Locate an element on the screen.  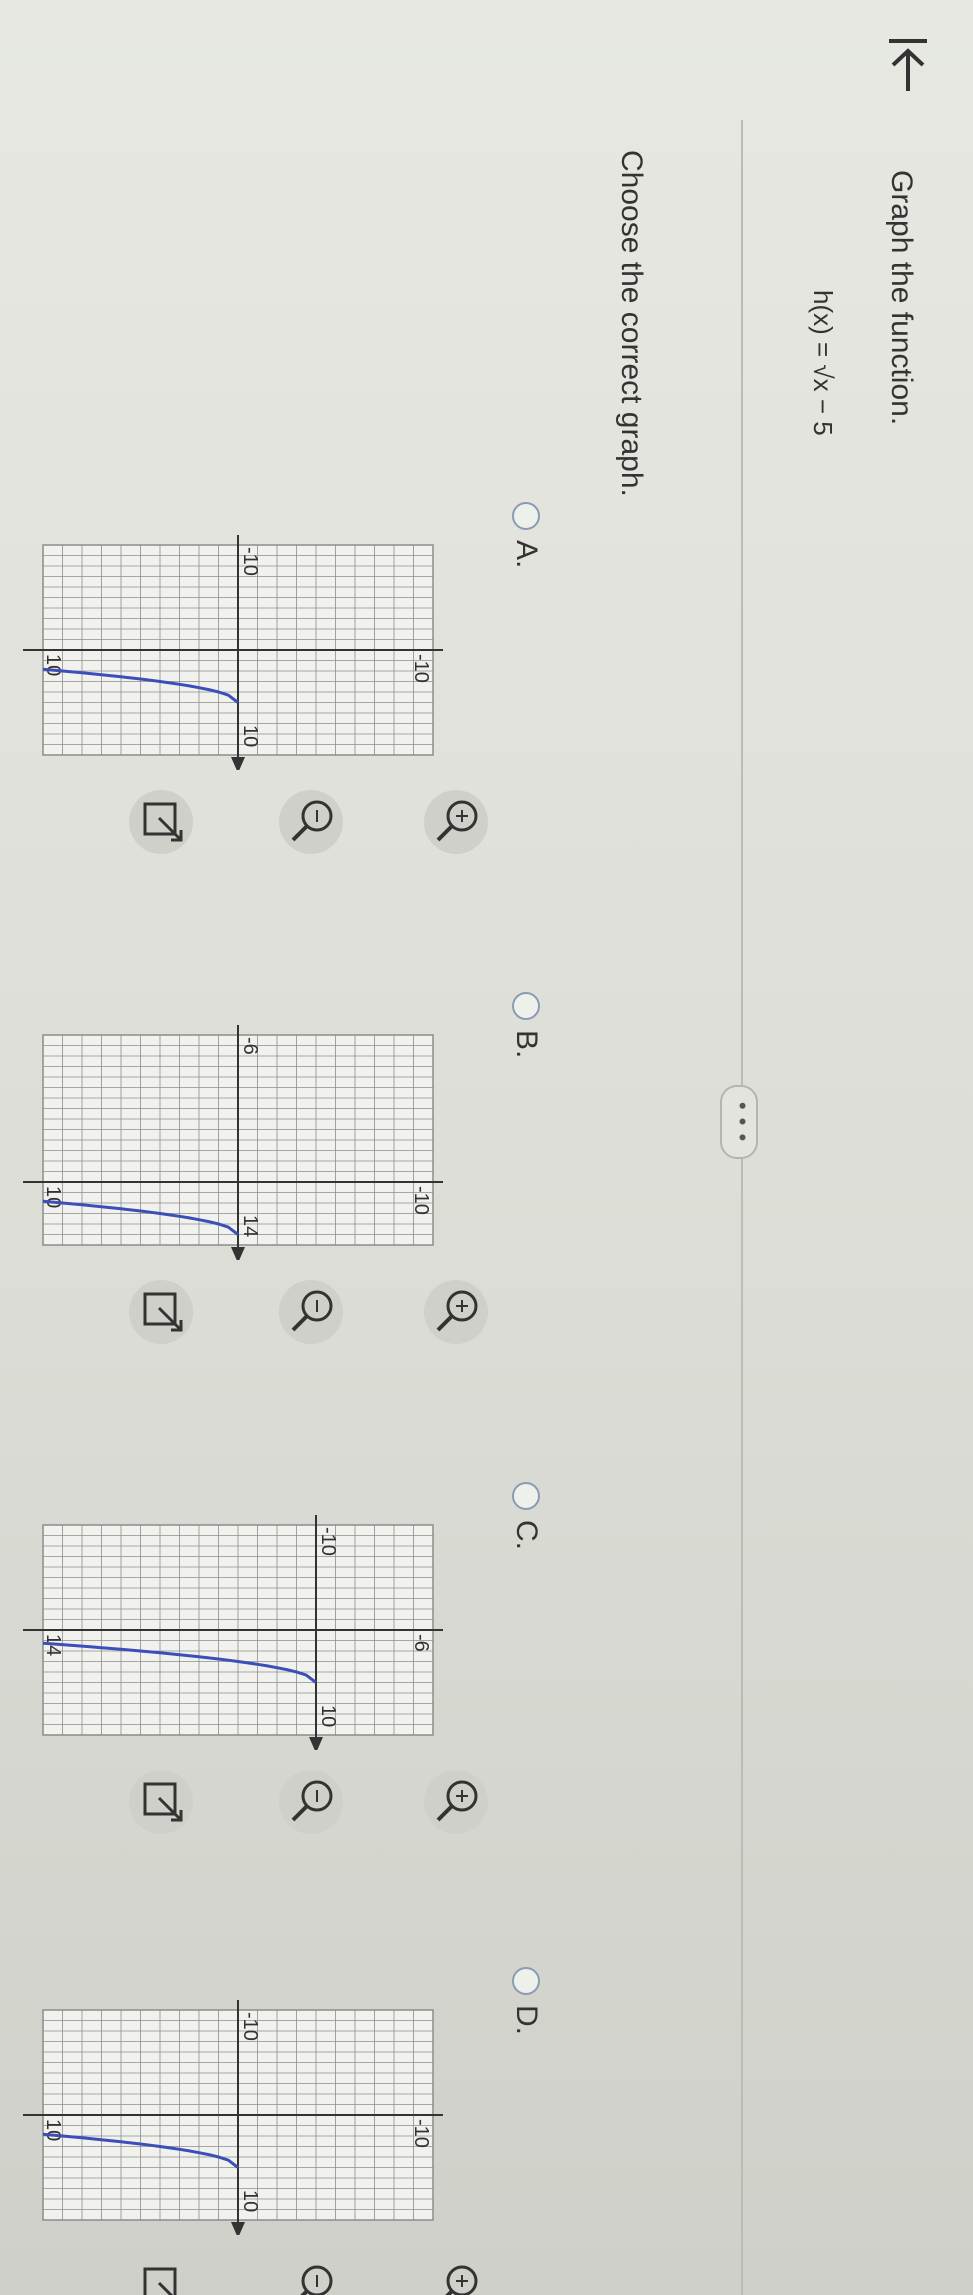
option-a: A. xy-101010-10 is located at coordinates (283, 680).